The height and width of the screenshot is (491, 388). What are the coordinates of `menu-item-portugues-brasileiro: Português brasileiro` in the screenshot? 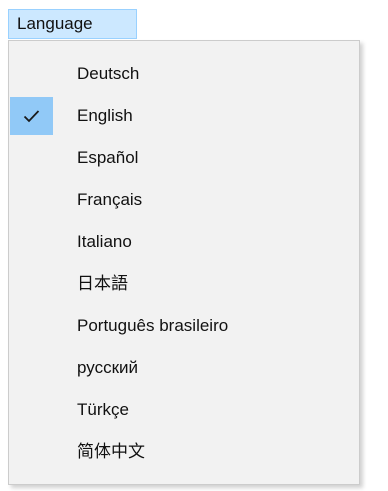 It's located at (184, 326).